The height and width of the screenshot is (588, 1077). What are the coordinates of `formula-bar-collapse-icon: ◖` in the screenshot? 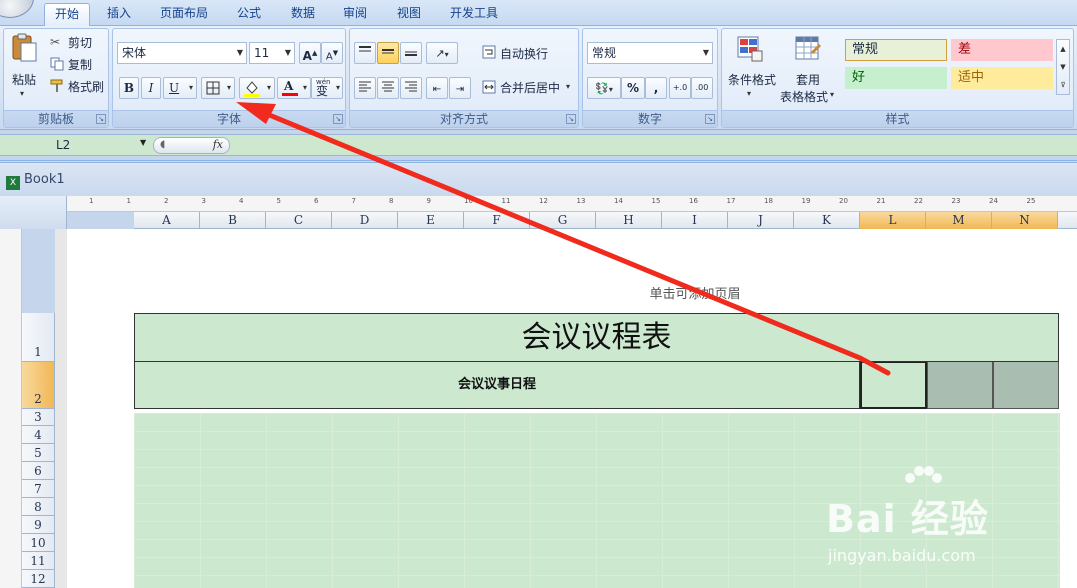 It's located at (162, 144).